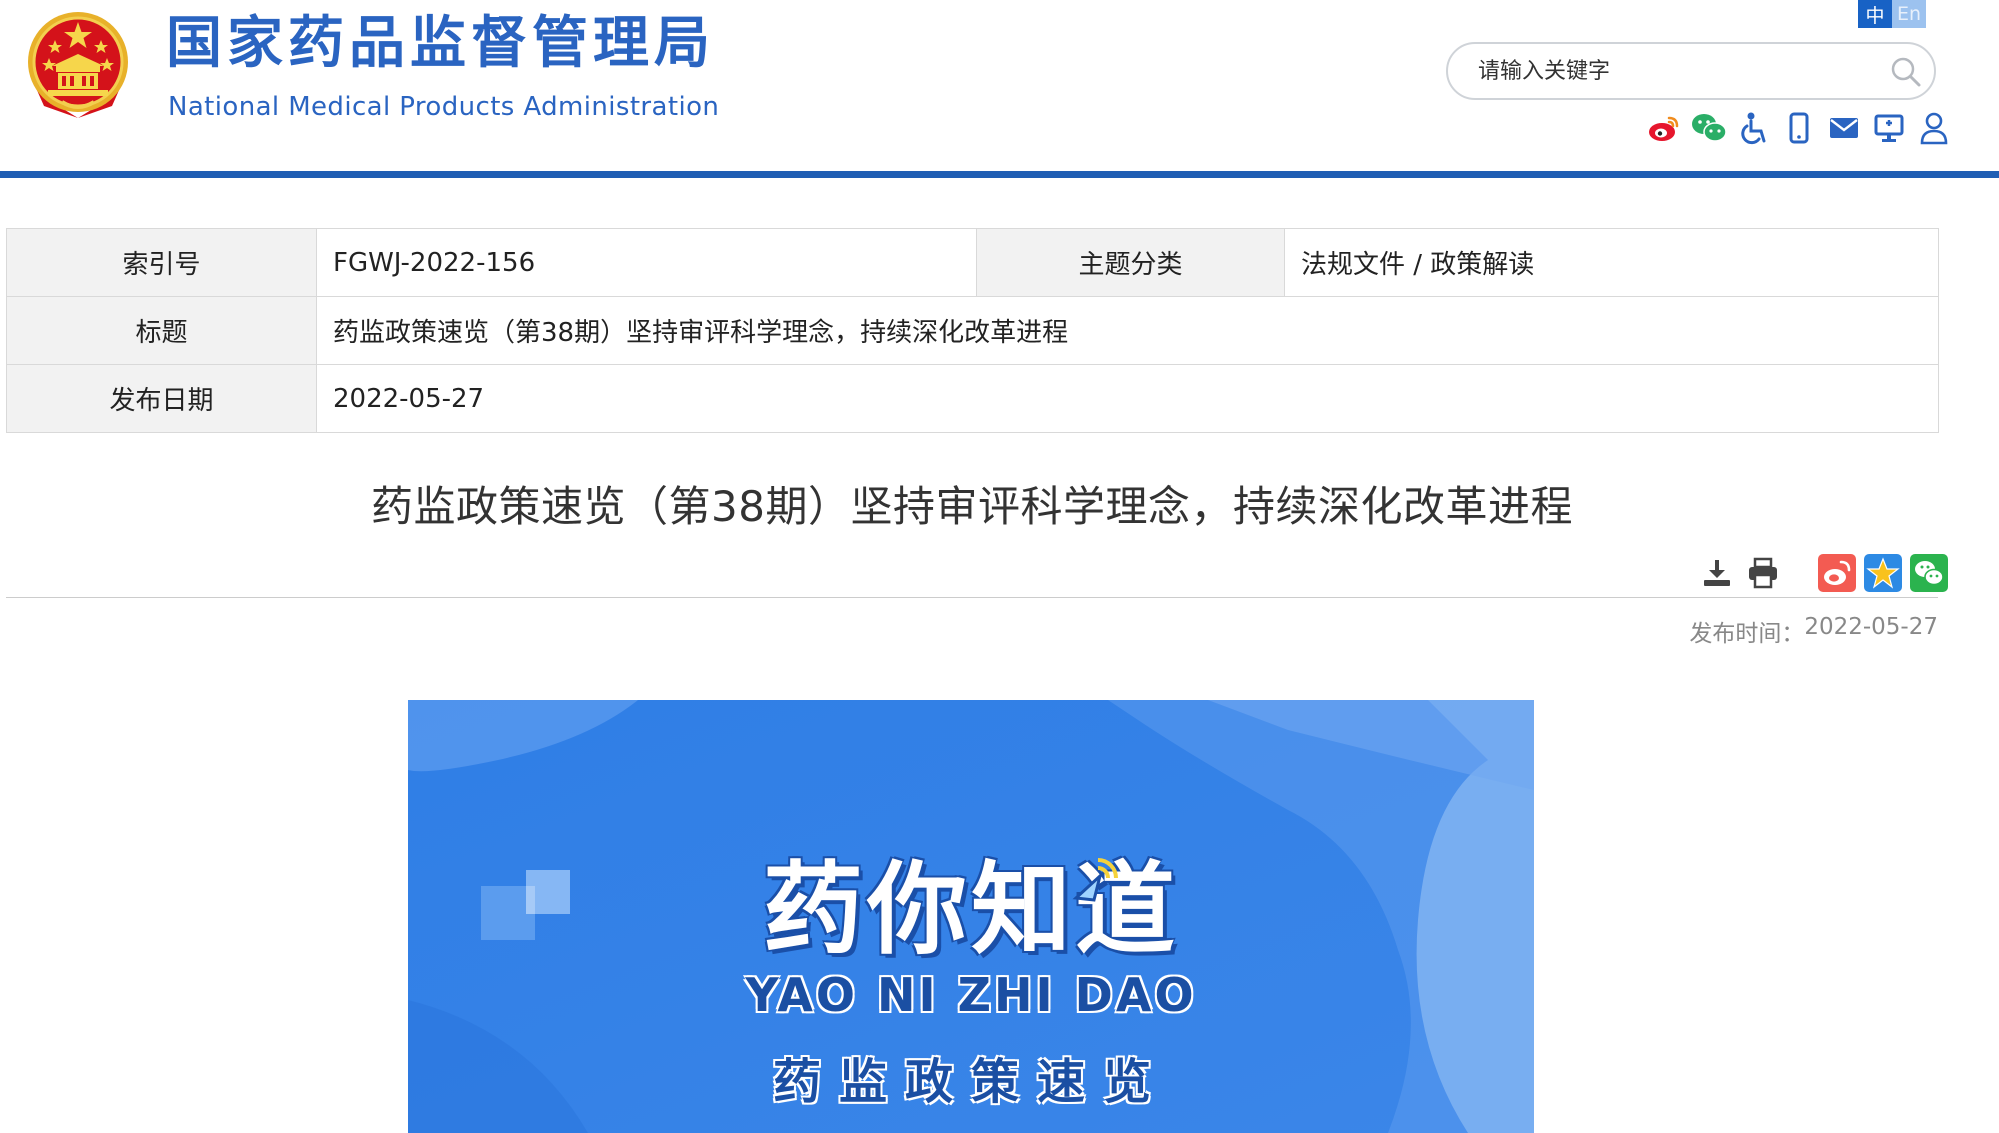  What do you see at coordinates (1837, 573) in the screenshot?
I see `weibo-share-icon` at bounding box center [1837, 573].